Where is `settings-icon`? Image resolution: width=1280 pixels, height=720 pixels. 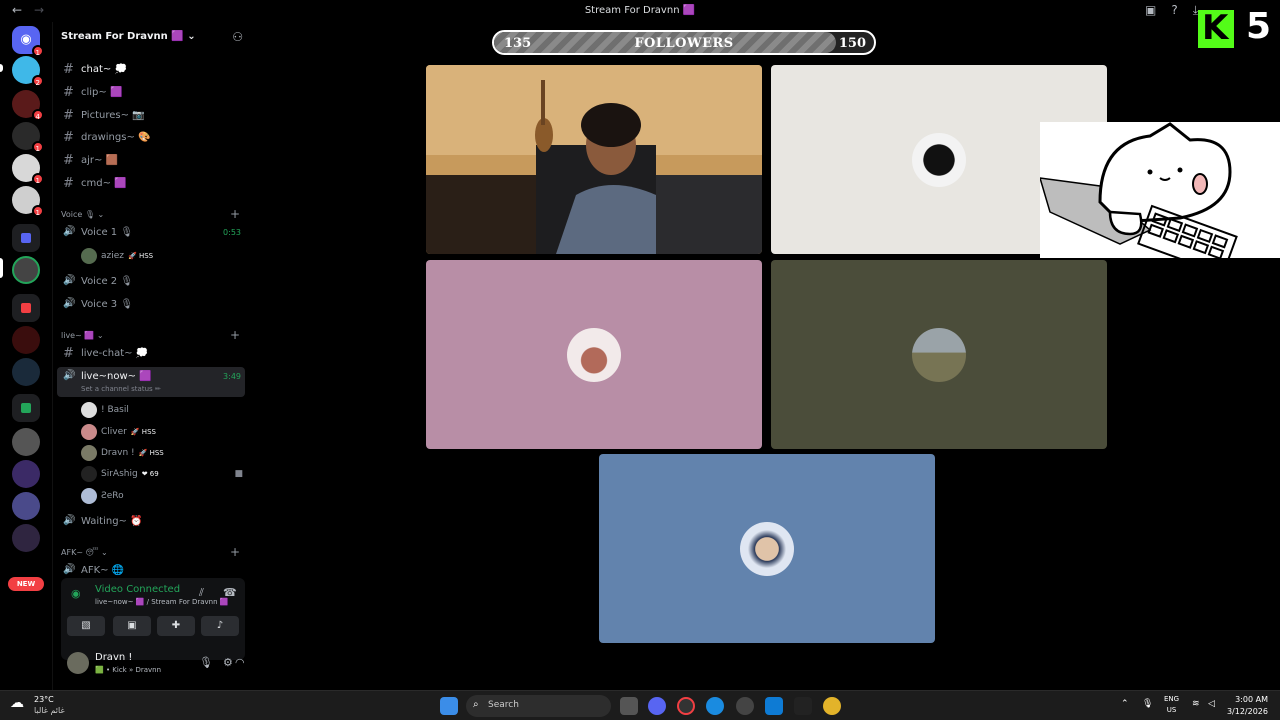
settings-icon is located at coordinates (745, 706).